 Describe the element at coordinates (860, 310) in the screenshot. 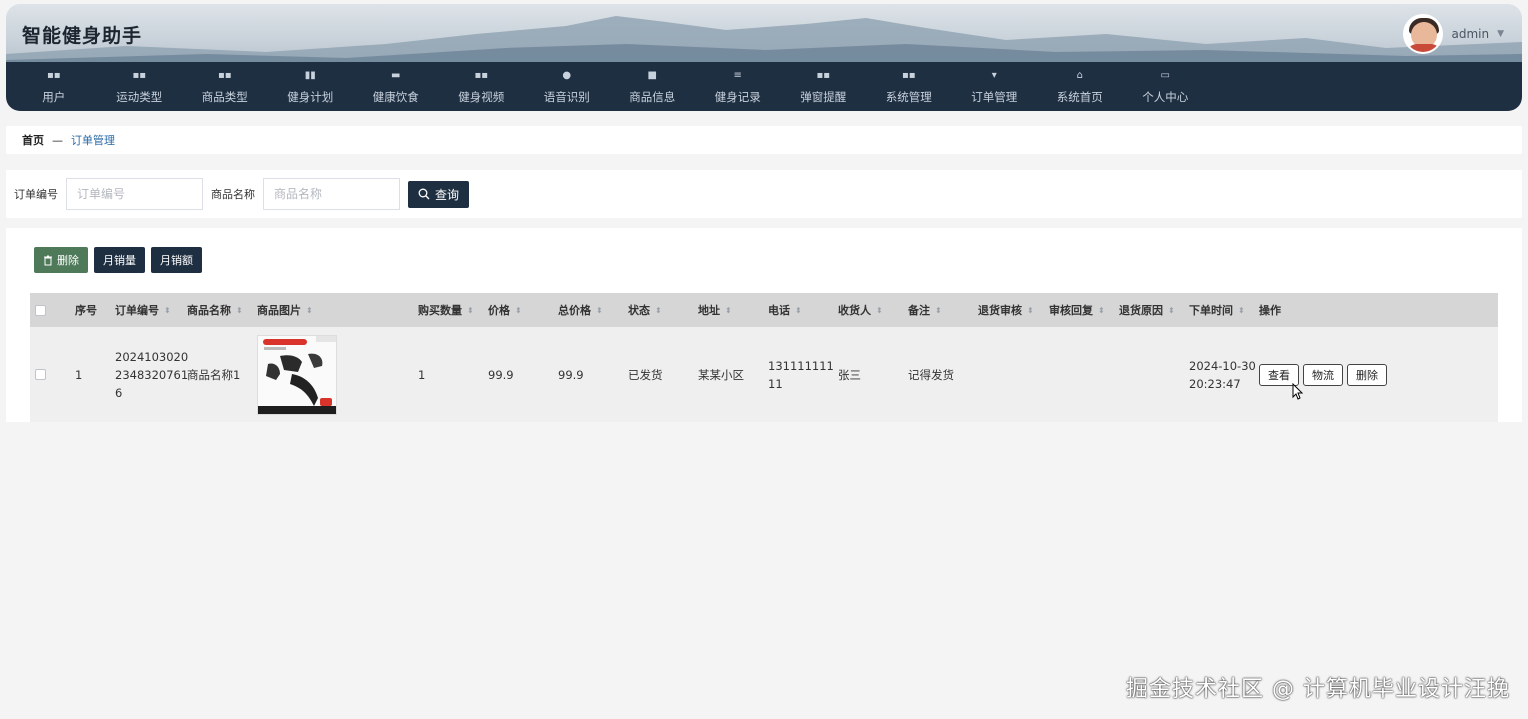

I see `col-receiver: 收货人 ⬍` at that location.